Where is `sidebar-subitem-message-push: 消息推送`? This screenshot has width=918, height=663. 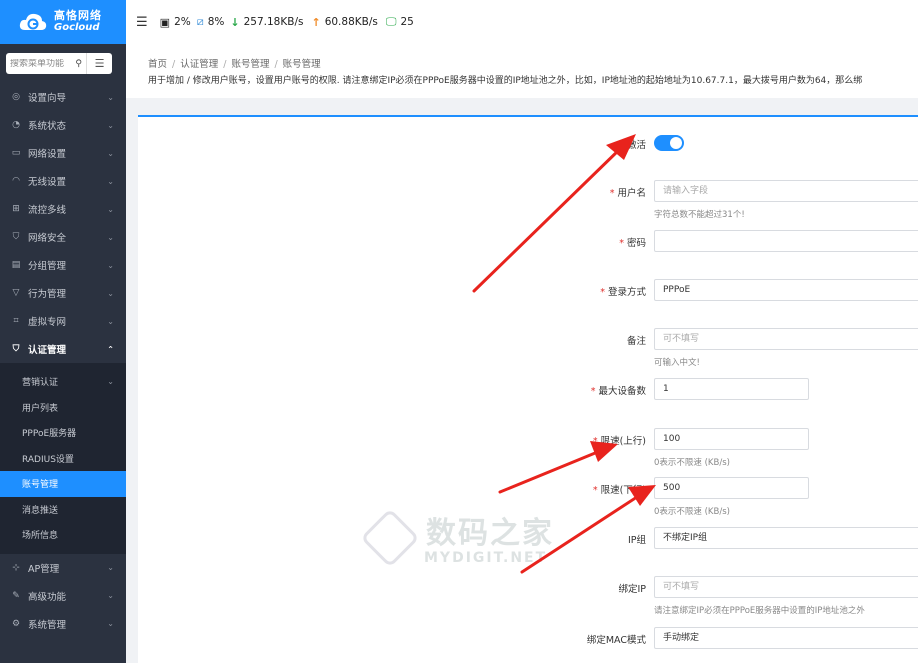 sidebar-subitem-message-push: 消息推送 is located at coordinates (63, 510).